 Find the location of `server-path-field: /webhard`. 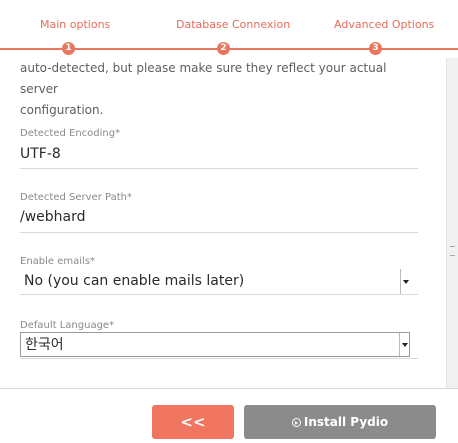

server-path-field: /webhard is located at coordinates (53, 217).